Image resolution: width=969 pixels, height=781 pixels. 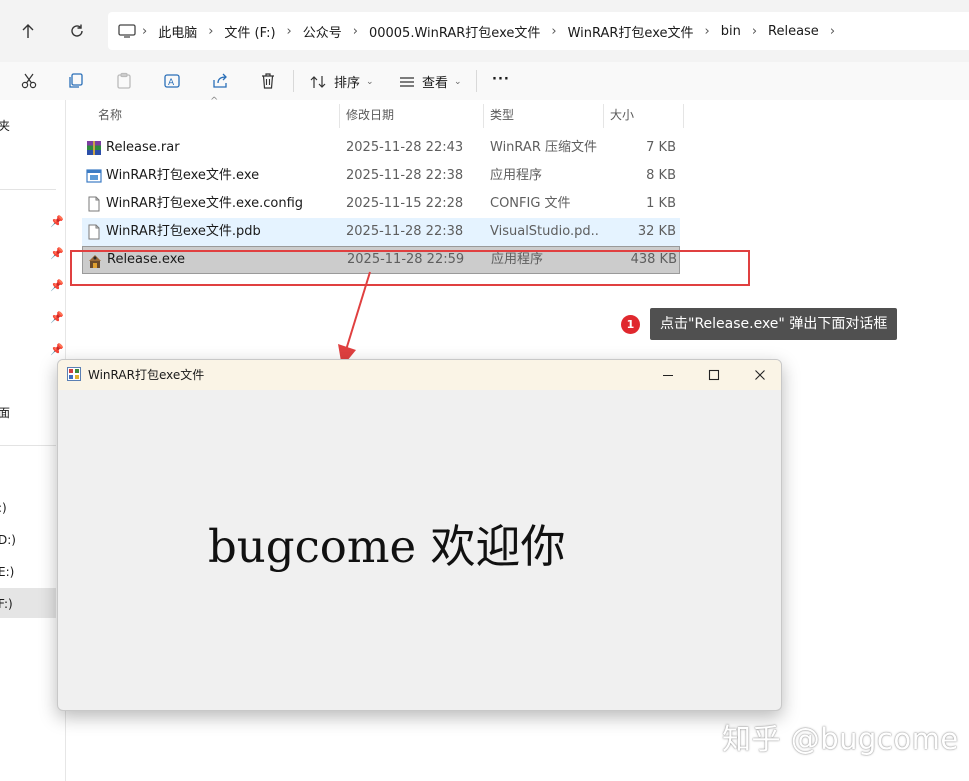 What do you see at coordinates (318, 81) in the screenshot?
I see `sort-icon` at bounding box center [318, 81].